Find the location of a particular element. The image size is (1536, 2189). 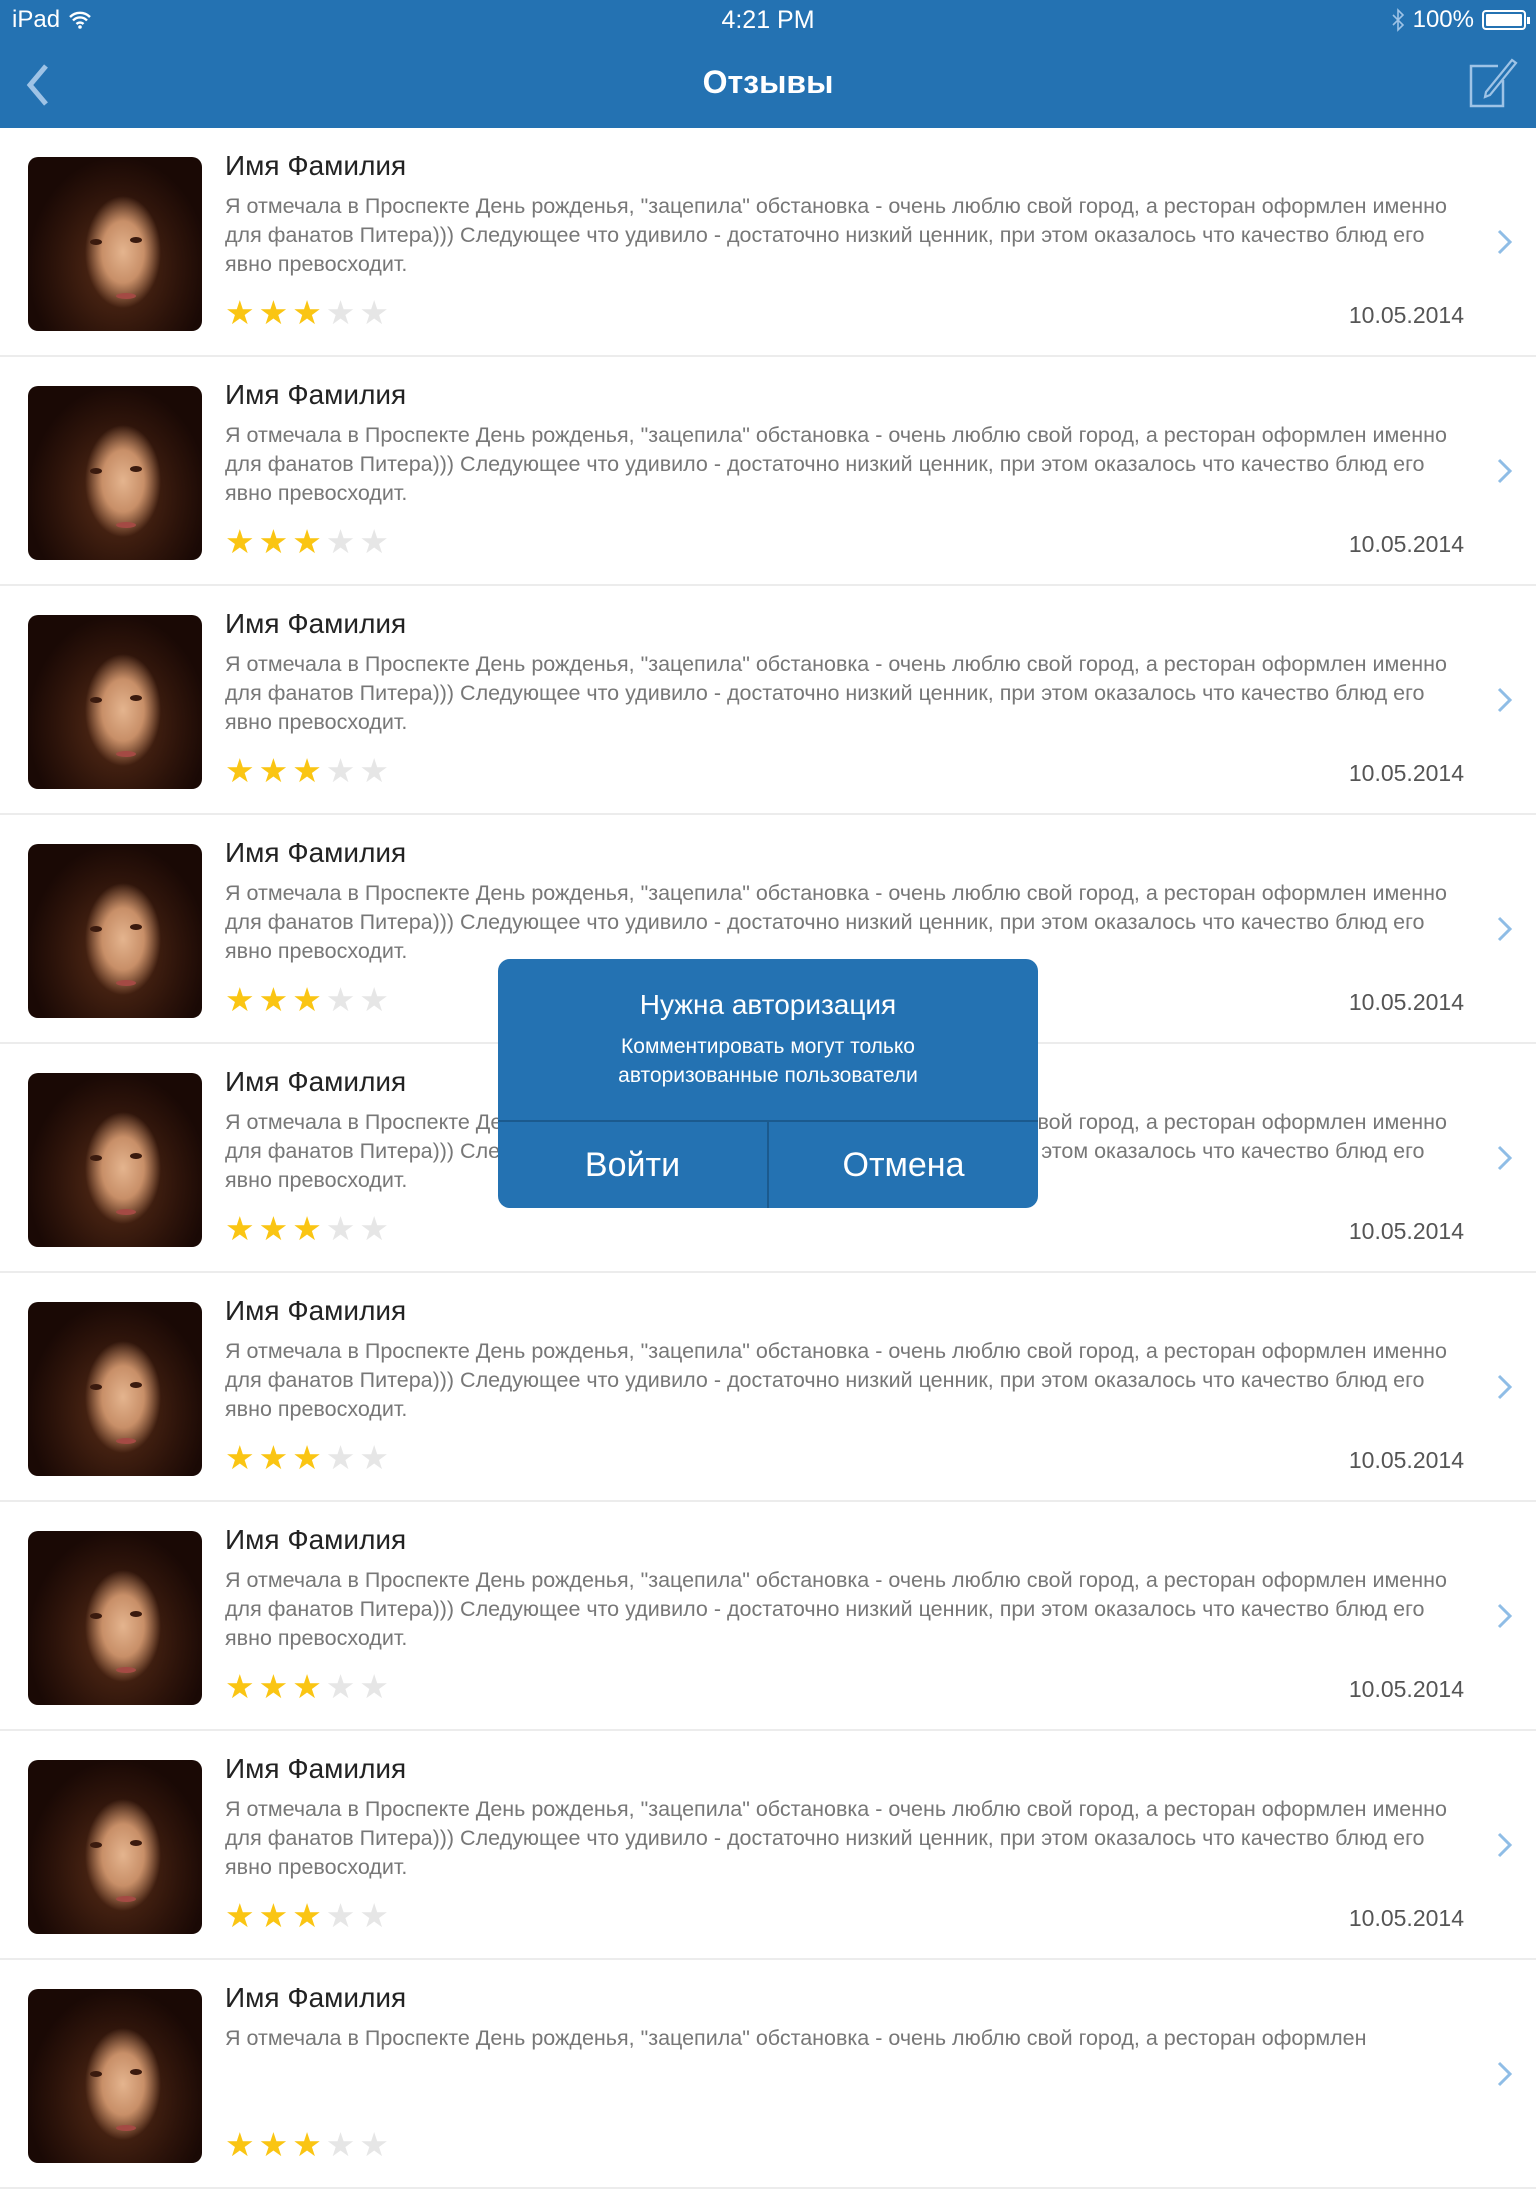

login-button: Войти is located at coordinates (632, 1165).